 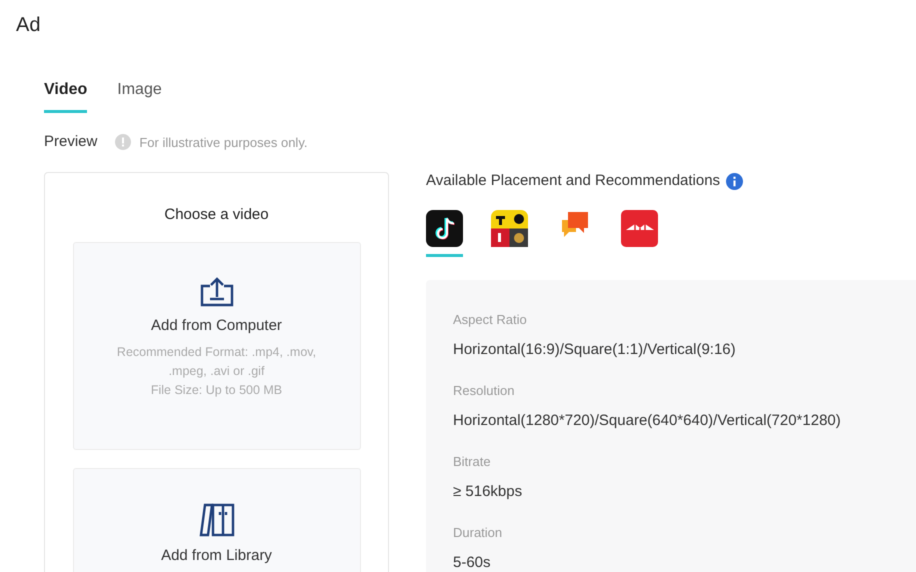 I want to click on library-icon, so click(x=216, y=519).